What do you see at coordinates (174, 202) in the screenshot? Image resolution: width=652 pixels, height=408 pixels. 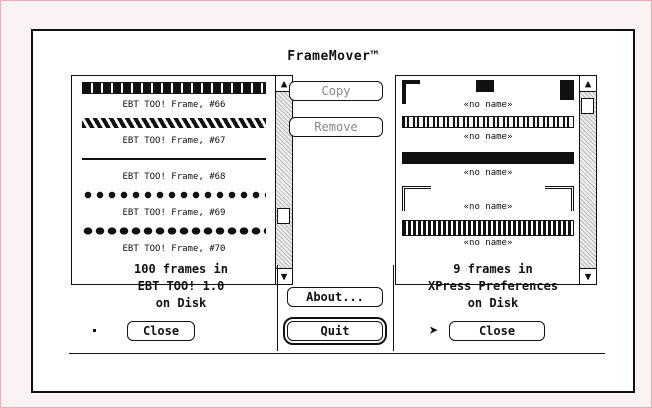 I see `list-item: EBT TOO! Frame, #69` at bounding box center [174, 202].